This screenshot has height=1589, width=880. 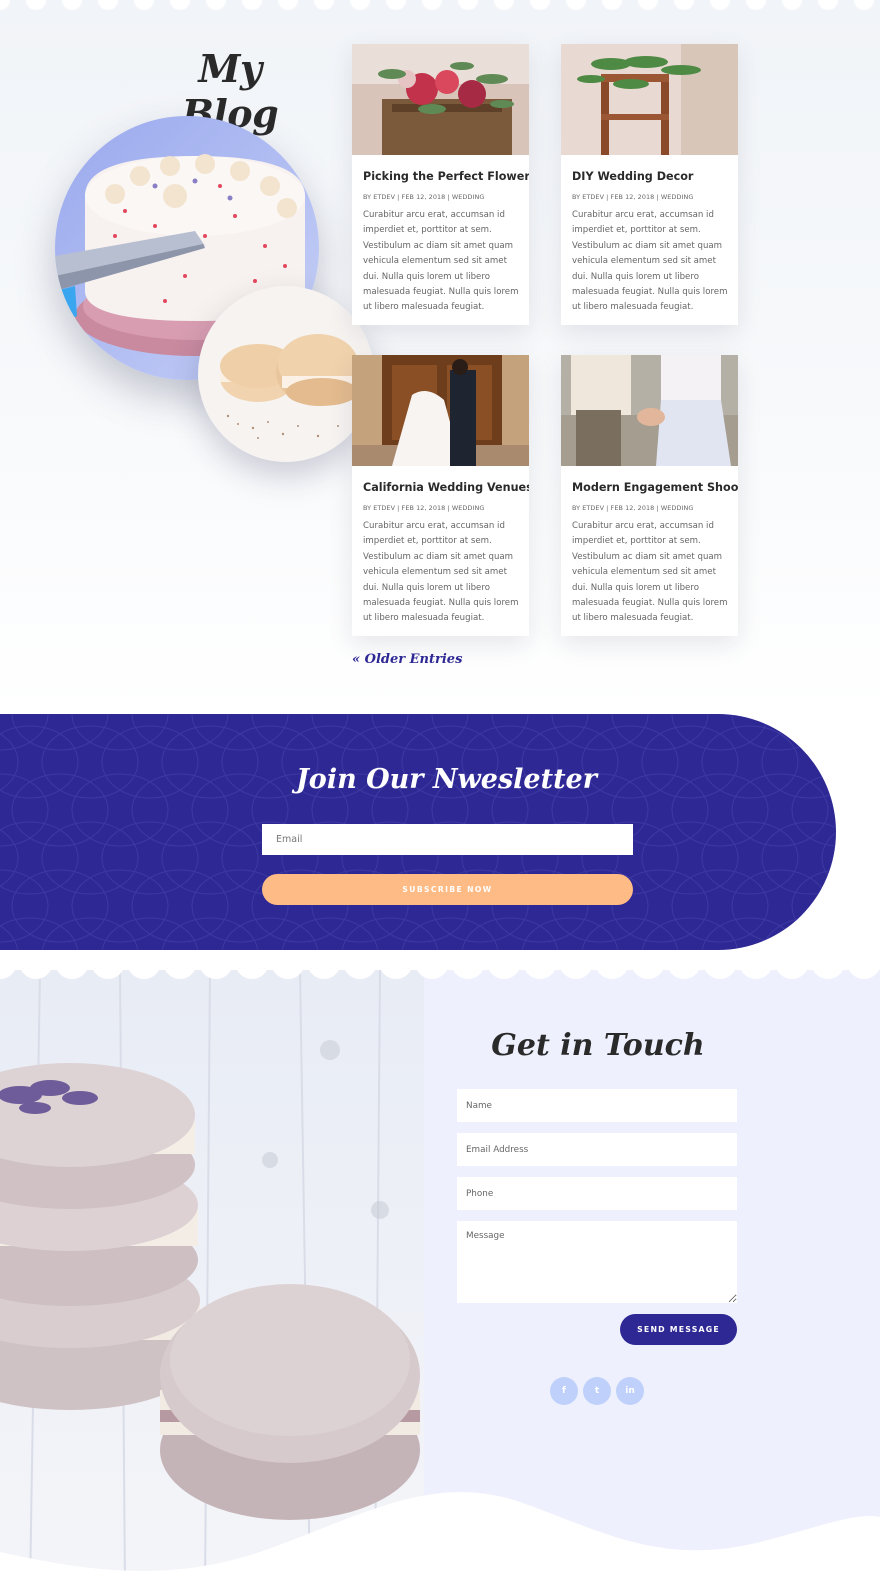 What do you see at coordinates (652, 176) in the screenshot?
I see `card-title: DIY Wedding Decor` at bounding box center [652, 176].